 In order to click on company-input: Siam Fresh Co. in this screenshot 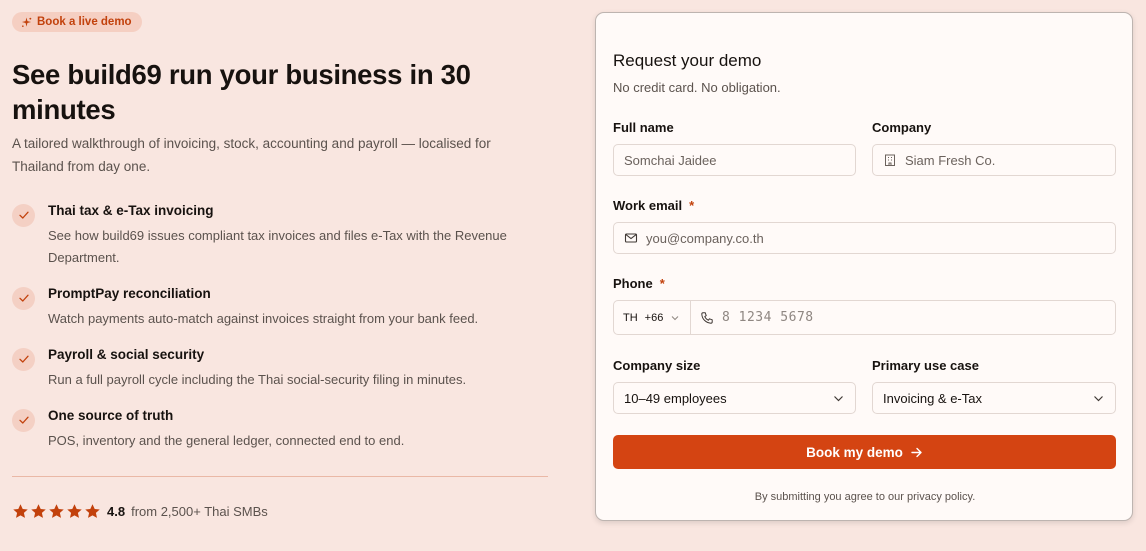, I will do `click(994, 160)`.